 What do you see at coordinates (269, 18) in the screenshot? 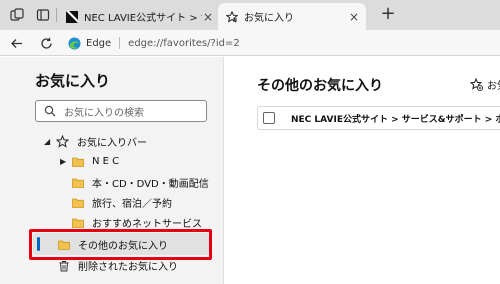
I see `tab-title: お気に入り` at bounding box center [269, 18].